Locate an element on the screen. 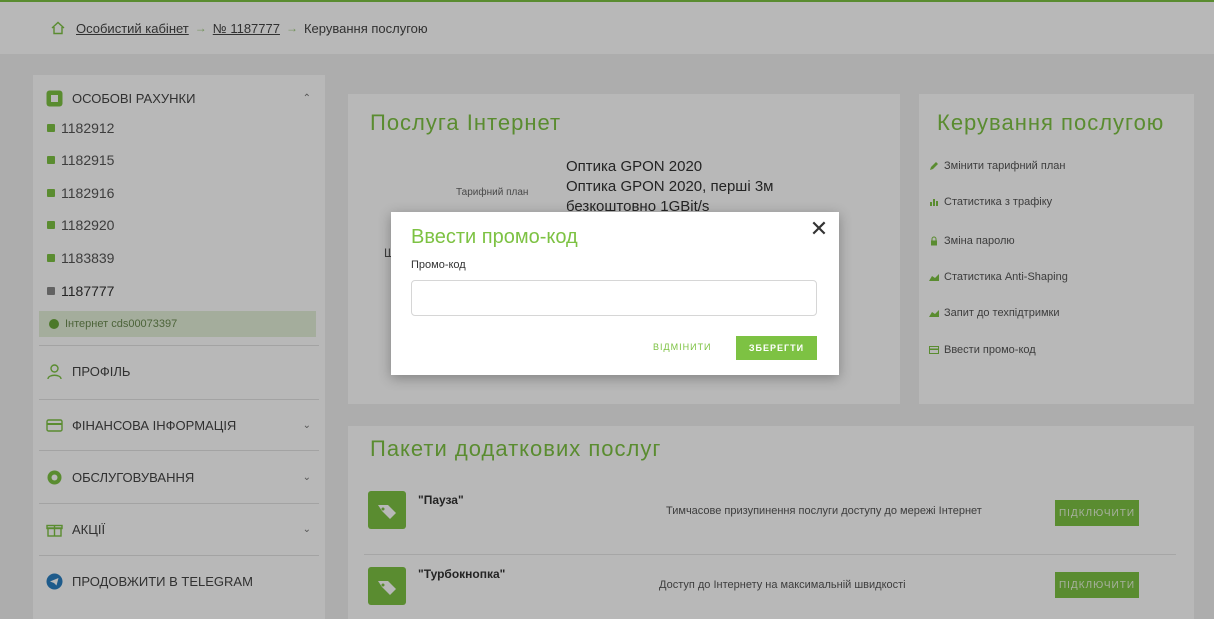  promo-code-input is located at coordinates (614, 298).